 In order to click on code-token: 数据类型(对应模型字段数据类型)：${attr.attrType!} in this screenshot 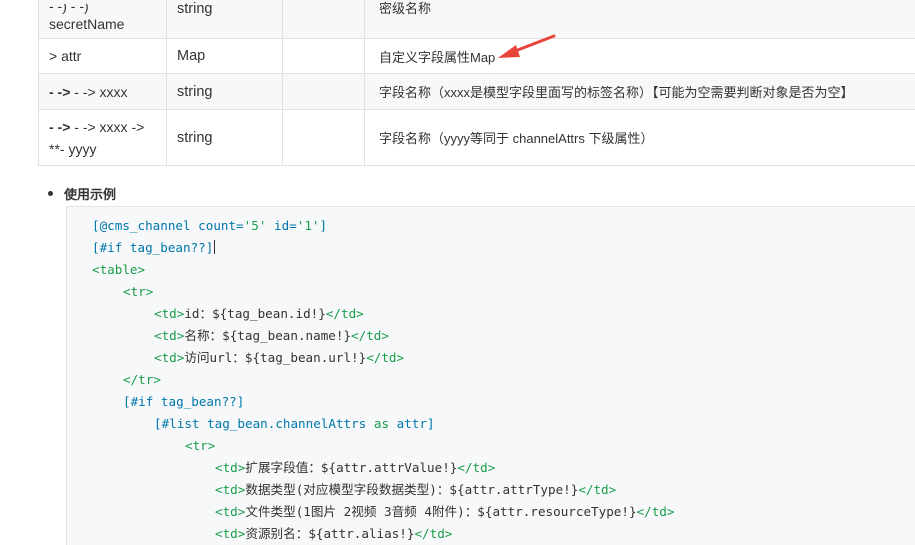, I will do `click(412, 489)`.